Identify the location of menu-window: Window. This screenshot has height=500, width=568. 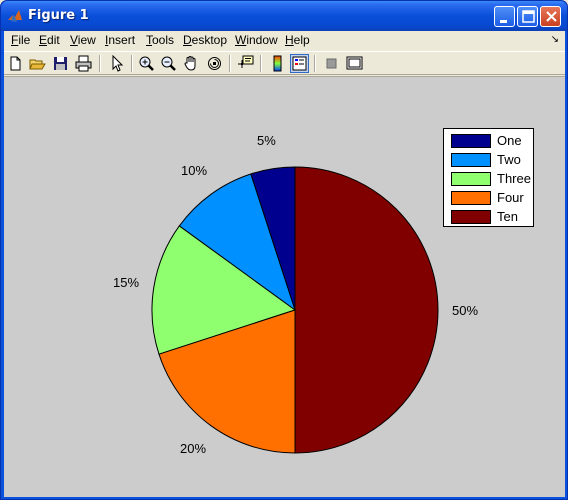
(256, 40).